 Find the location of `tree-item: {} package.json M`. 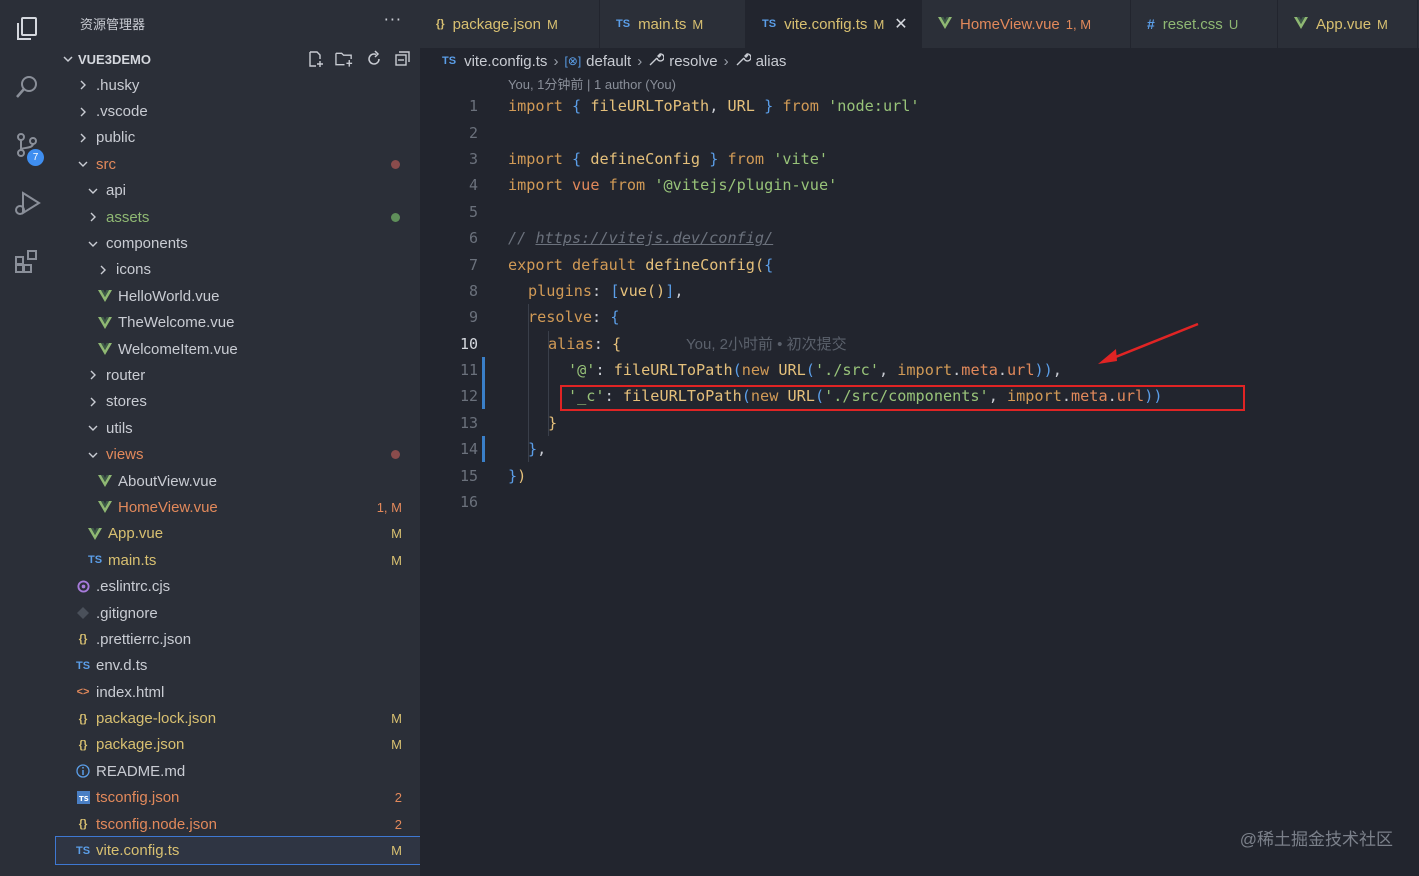

tree-item: {} package.json M is located at coordinates (238, 745).